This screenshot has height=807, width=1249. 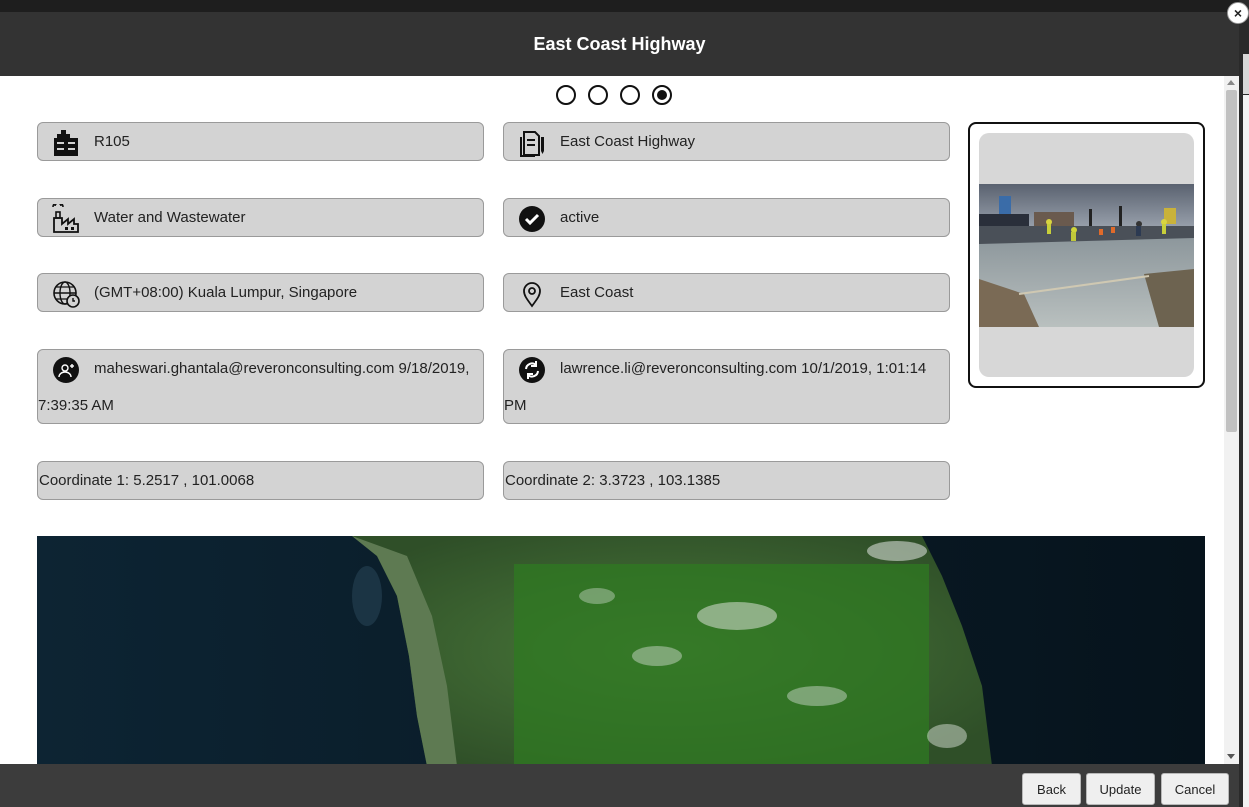 I want to click on region-field: East Coast, so click(x=726, y=292).